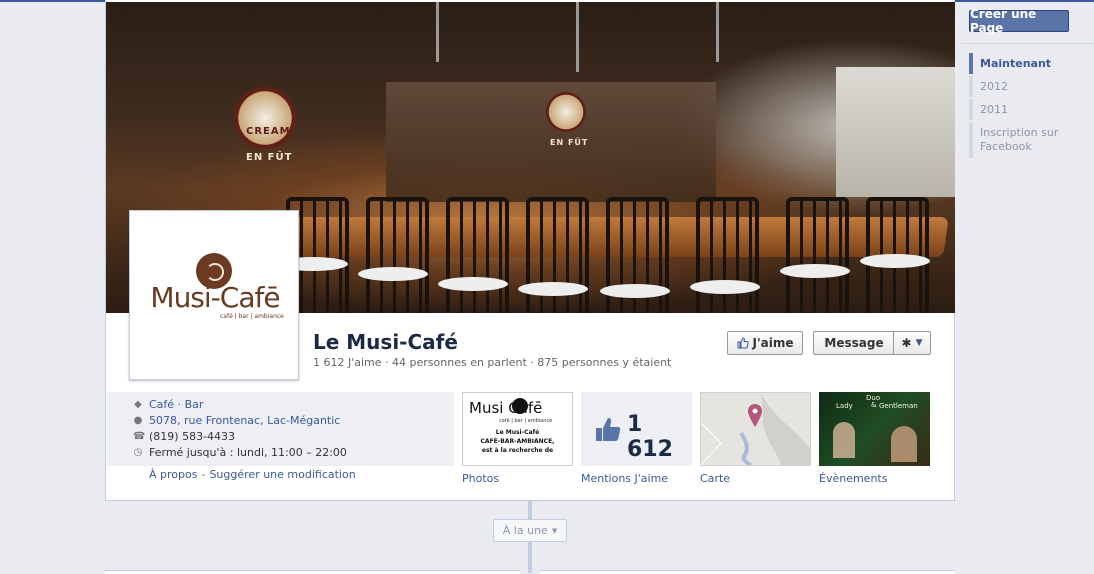 This screenshot has width=1094, height=574. I want to click on likes-tile: 1 612, so click(636, 429).